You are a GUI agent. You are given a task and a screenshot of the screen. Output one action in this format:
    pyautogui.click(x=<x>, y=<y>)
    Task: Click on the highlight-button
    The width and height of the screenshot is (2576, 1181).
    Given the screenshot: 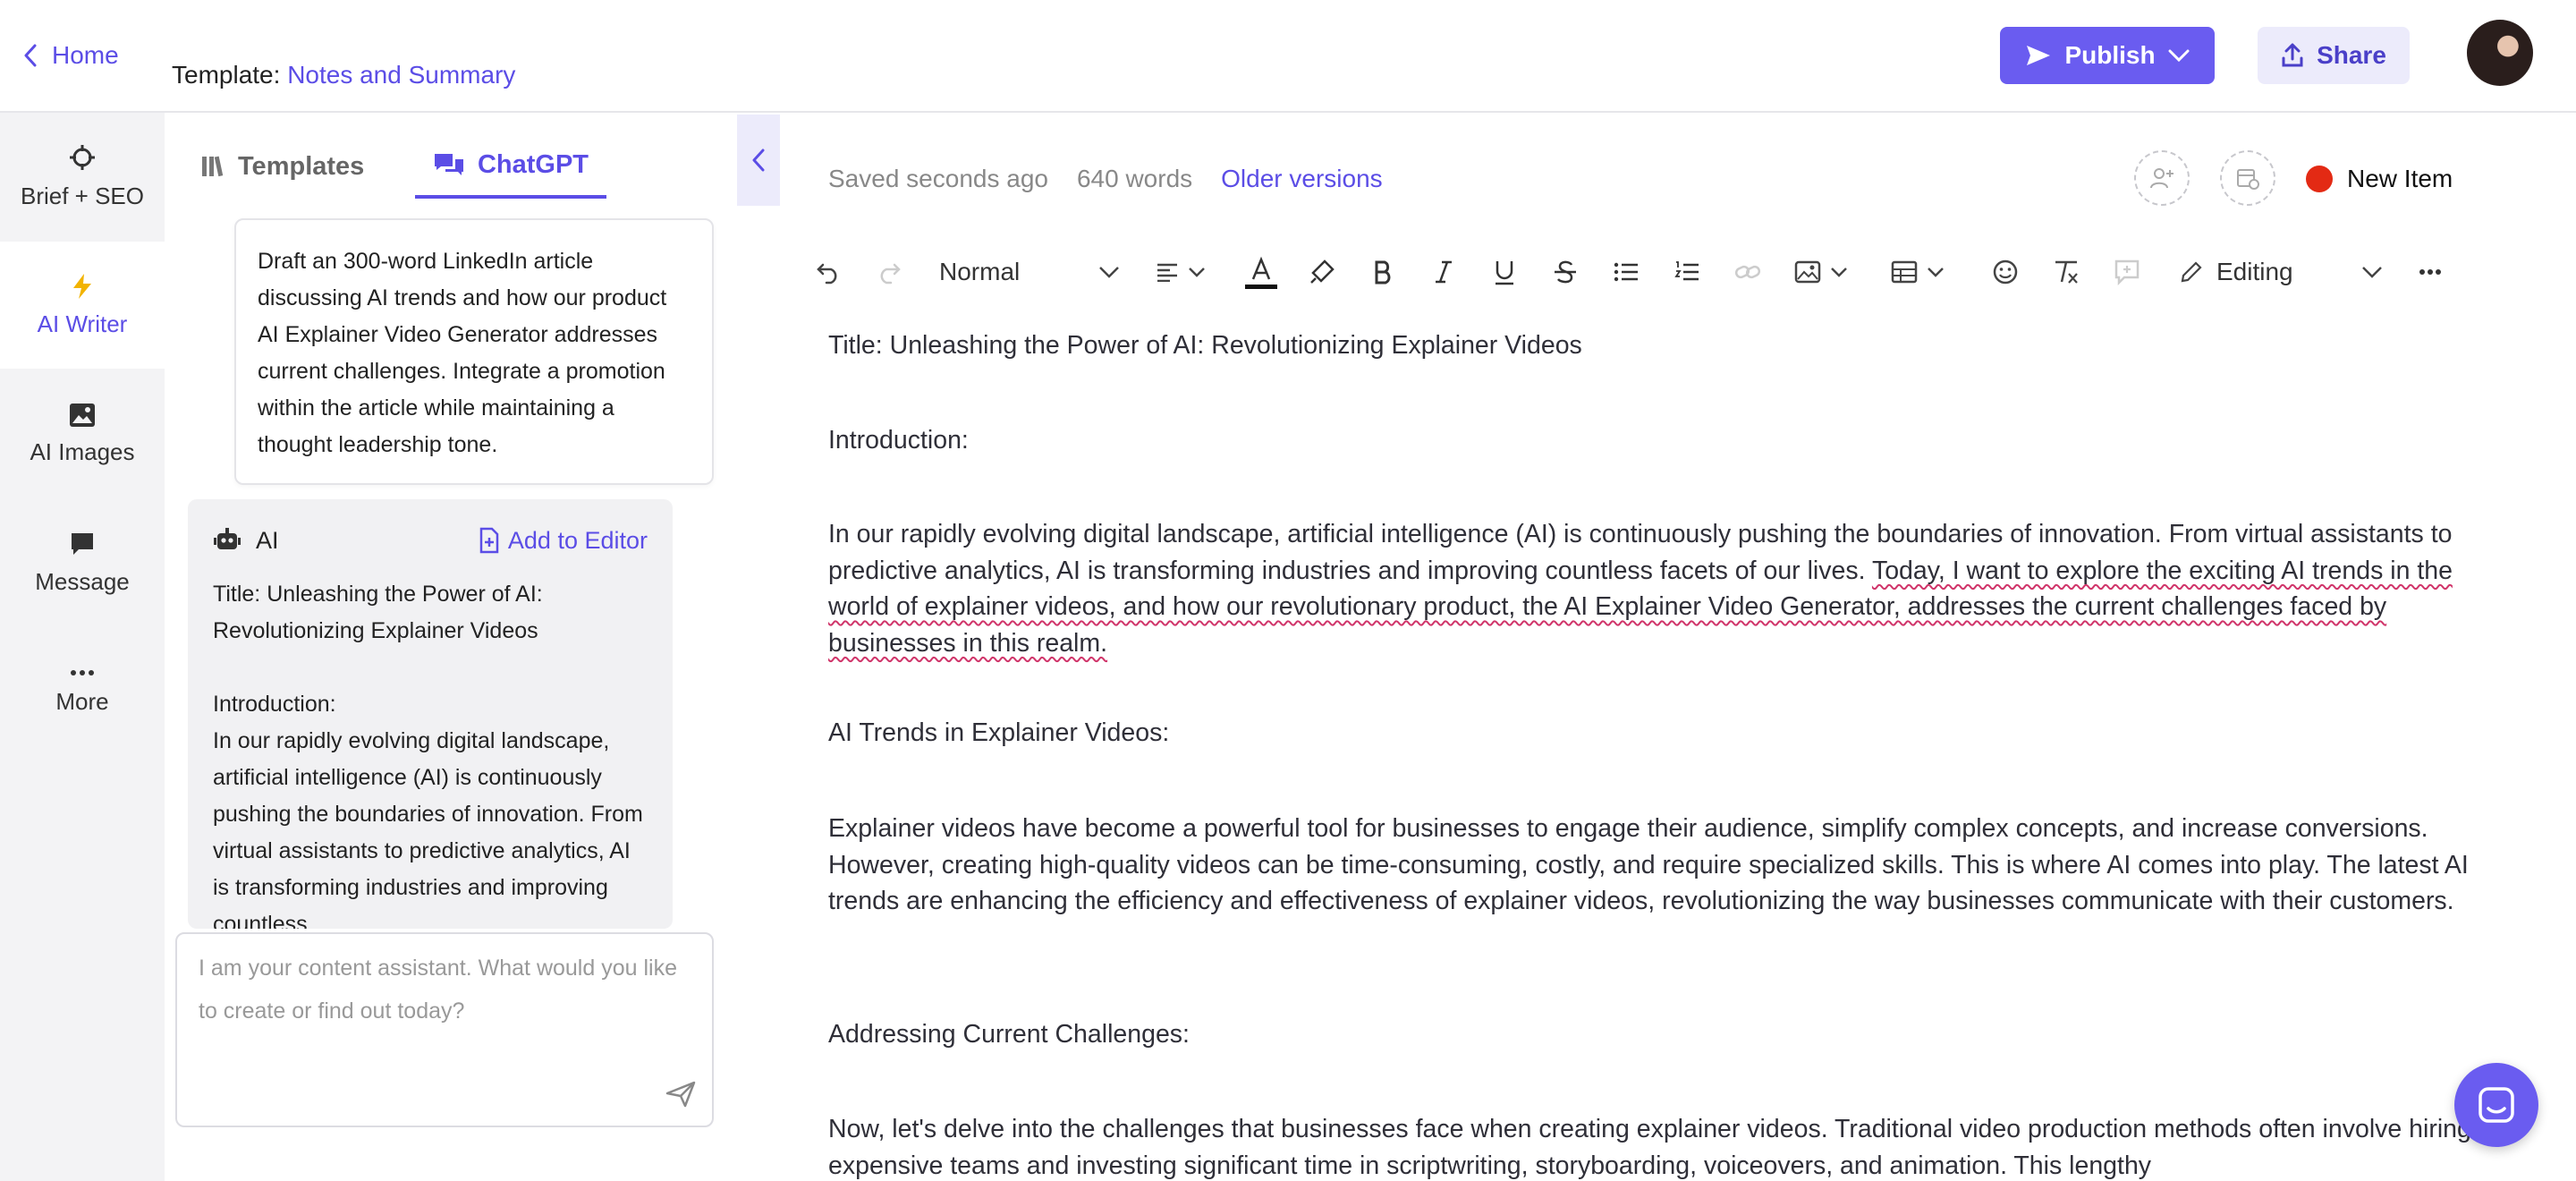 What is the action you would take?
    pyautogui.click(x=1322, y=272)
    